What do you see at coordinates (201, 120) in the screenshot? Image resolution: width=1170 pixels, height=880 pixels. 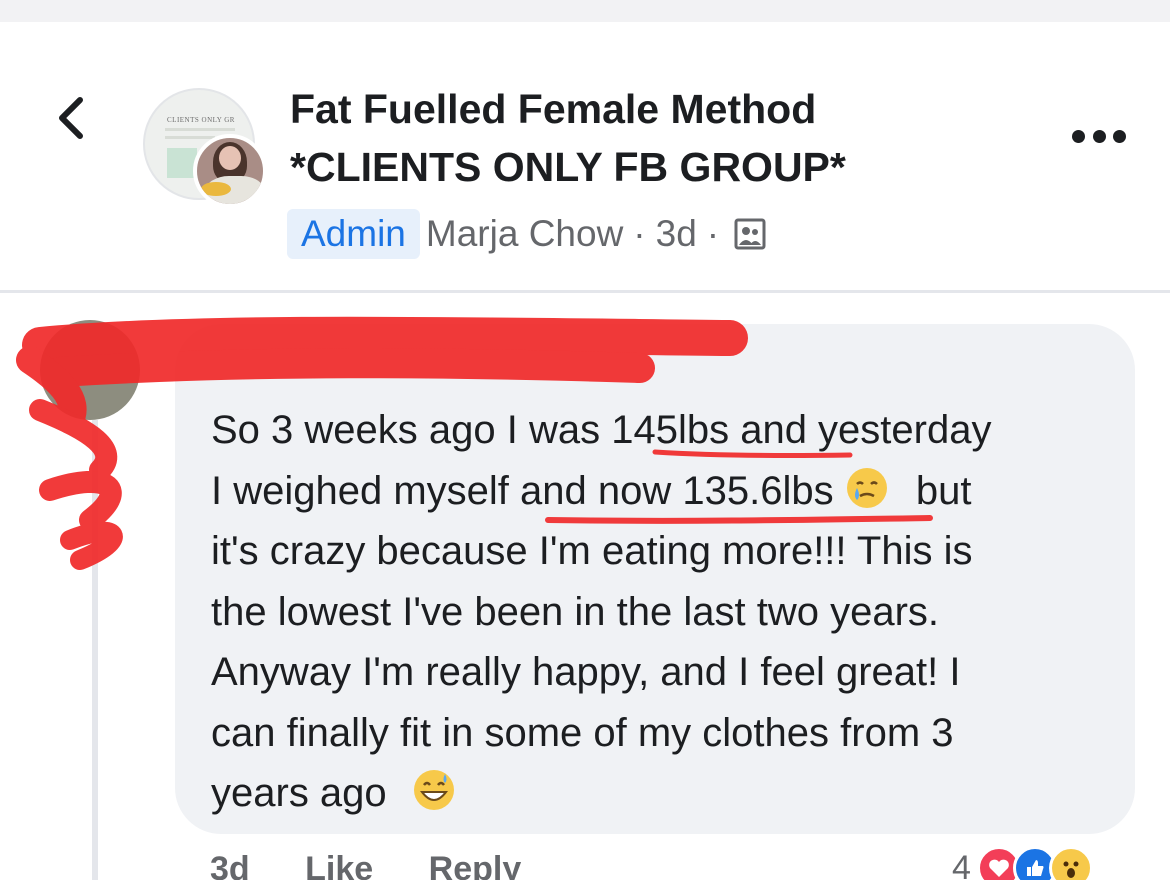 I see `avatar-caption: CLIENTS ONLY GR` at bounding box center [201, 120].